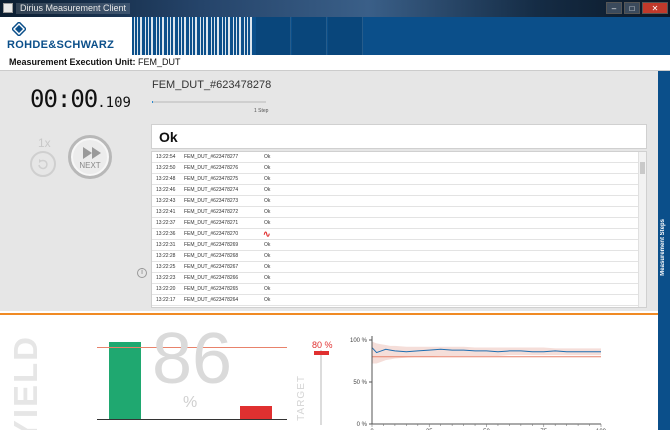 The height and width of the screenshot is (430, 670). I want to click on result-dut: FEM_DUT_#623478268, so click(211, 256).